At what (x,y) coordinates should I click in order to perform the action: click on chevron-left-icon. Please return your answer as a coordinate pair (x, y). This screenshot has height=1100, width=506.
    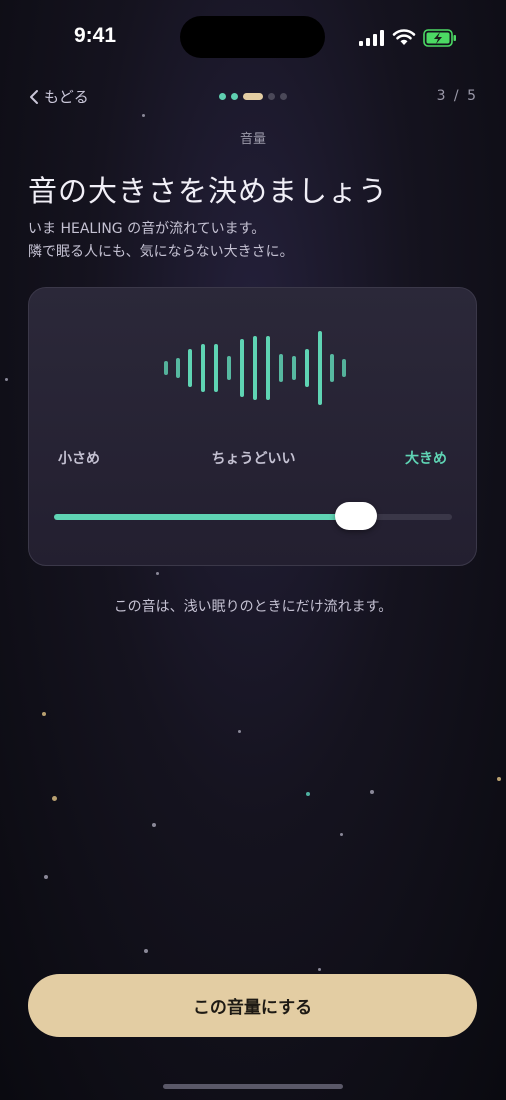
    Looking at the image, I should click on (34, 96).